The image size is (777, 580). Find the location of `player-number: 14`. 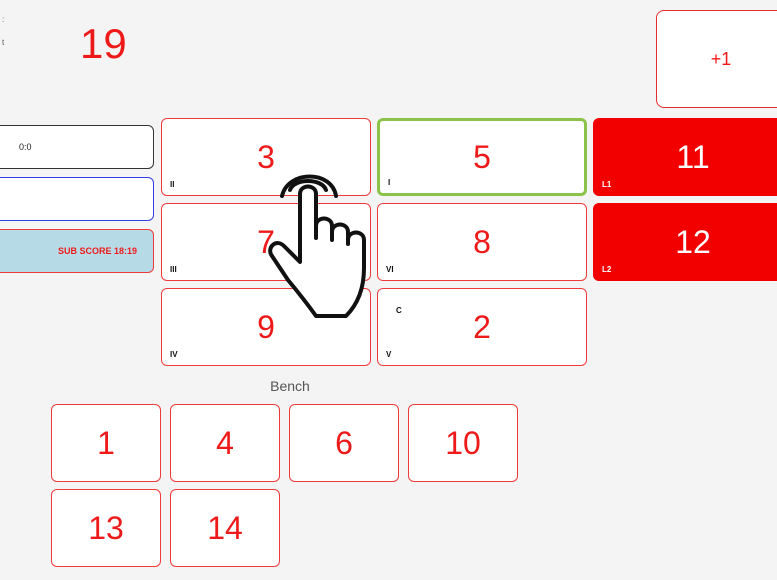

player-number: 14 is located at coordinates (225, 527).